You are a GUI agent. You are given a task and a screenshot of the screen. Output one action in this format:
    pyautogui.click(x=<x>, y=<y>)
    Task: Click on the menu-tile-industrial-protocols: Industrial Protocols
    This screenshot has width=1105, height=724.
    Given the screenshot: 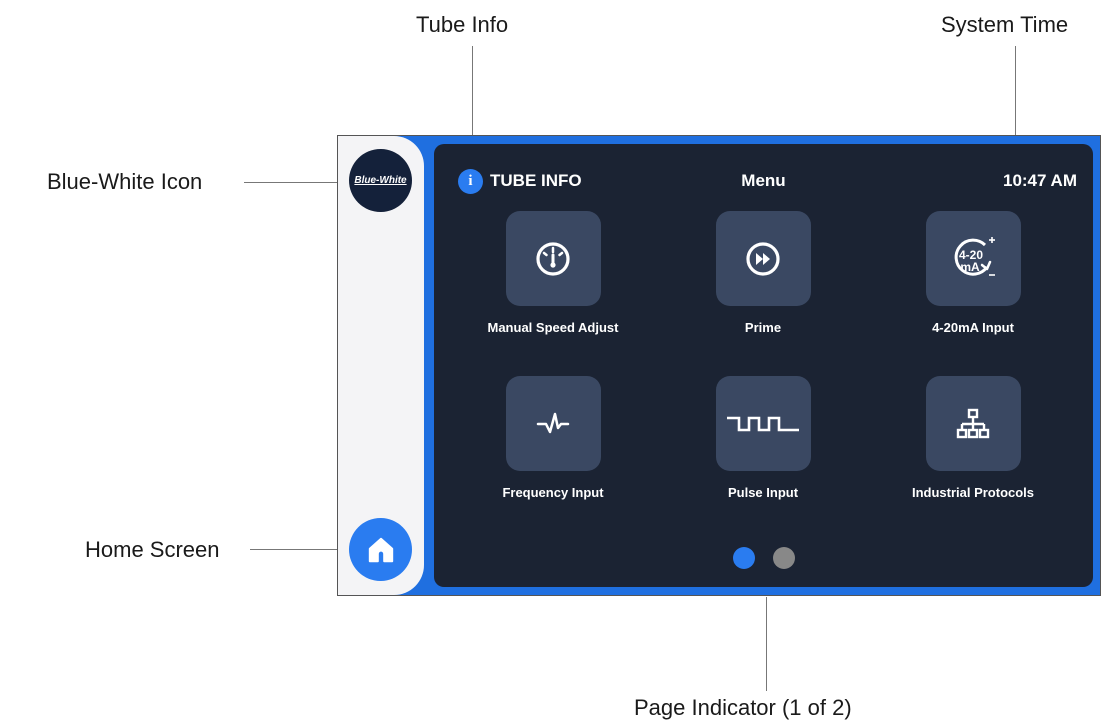 What is the action you would take?
    pyautogui.click(x=973, y=438)
    